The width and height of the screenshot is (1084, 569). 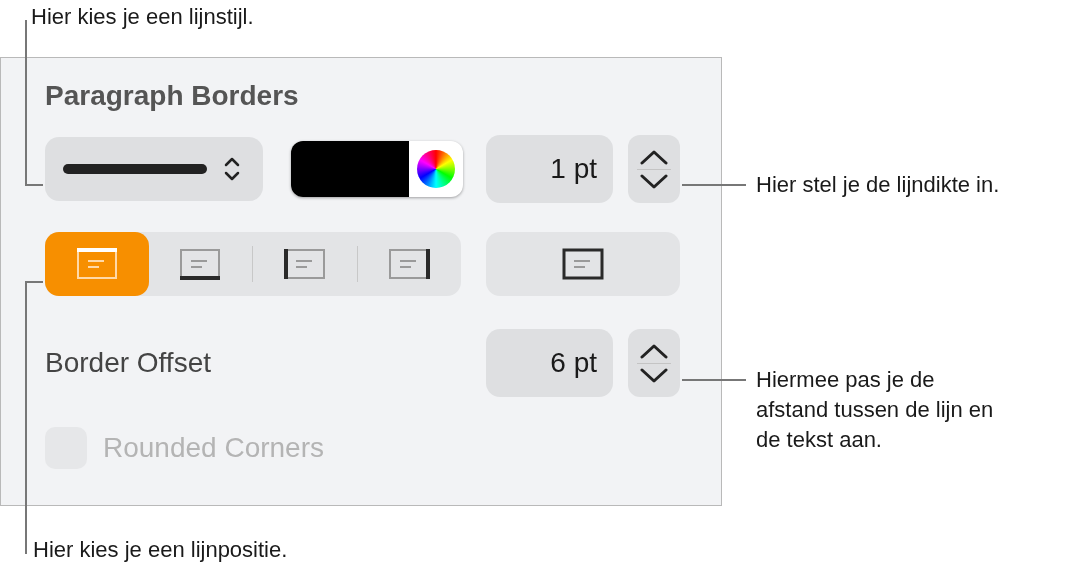 I want to click on thickness-field: 1 pt, so click(x=549, y=169).